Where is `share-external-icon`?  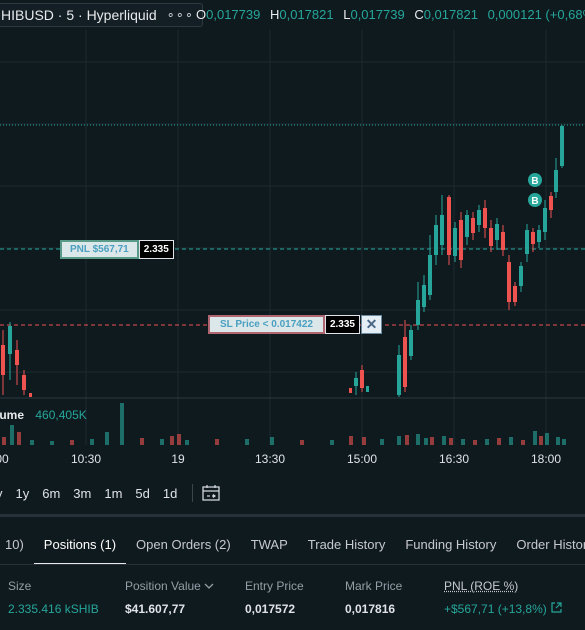
share-external-icon is located at coordinates (556, 609).